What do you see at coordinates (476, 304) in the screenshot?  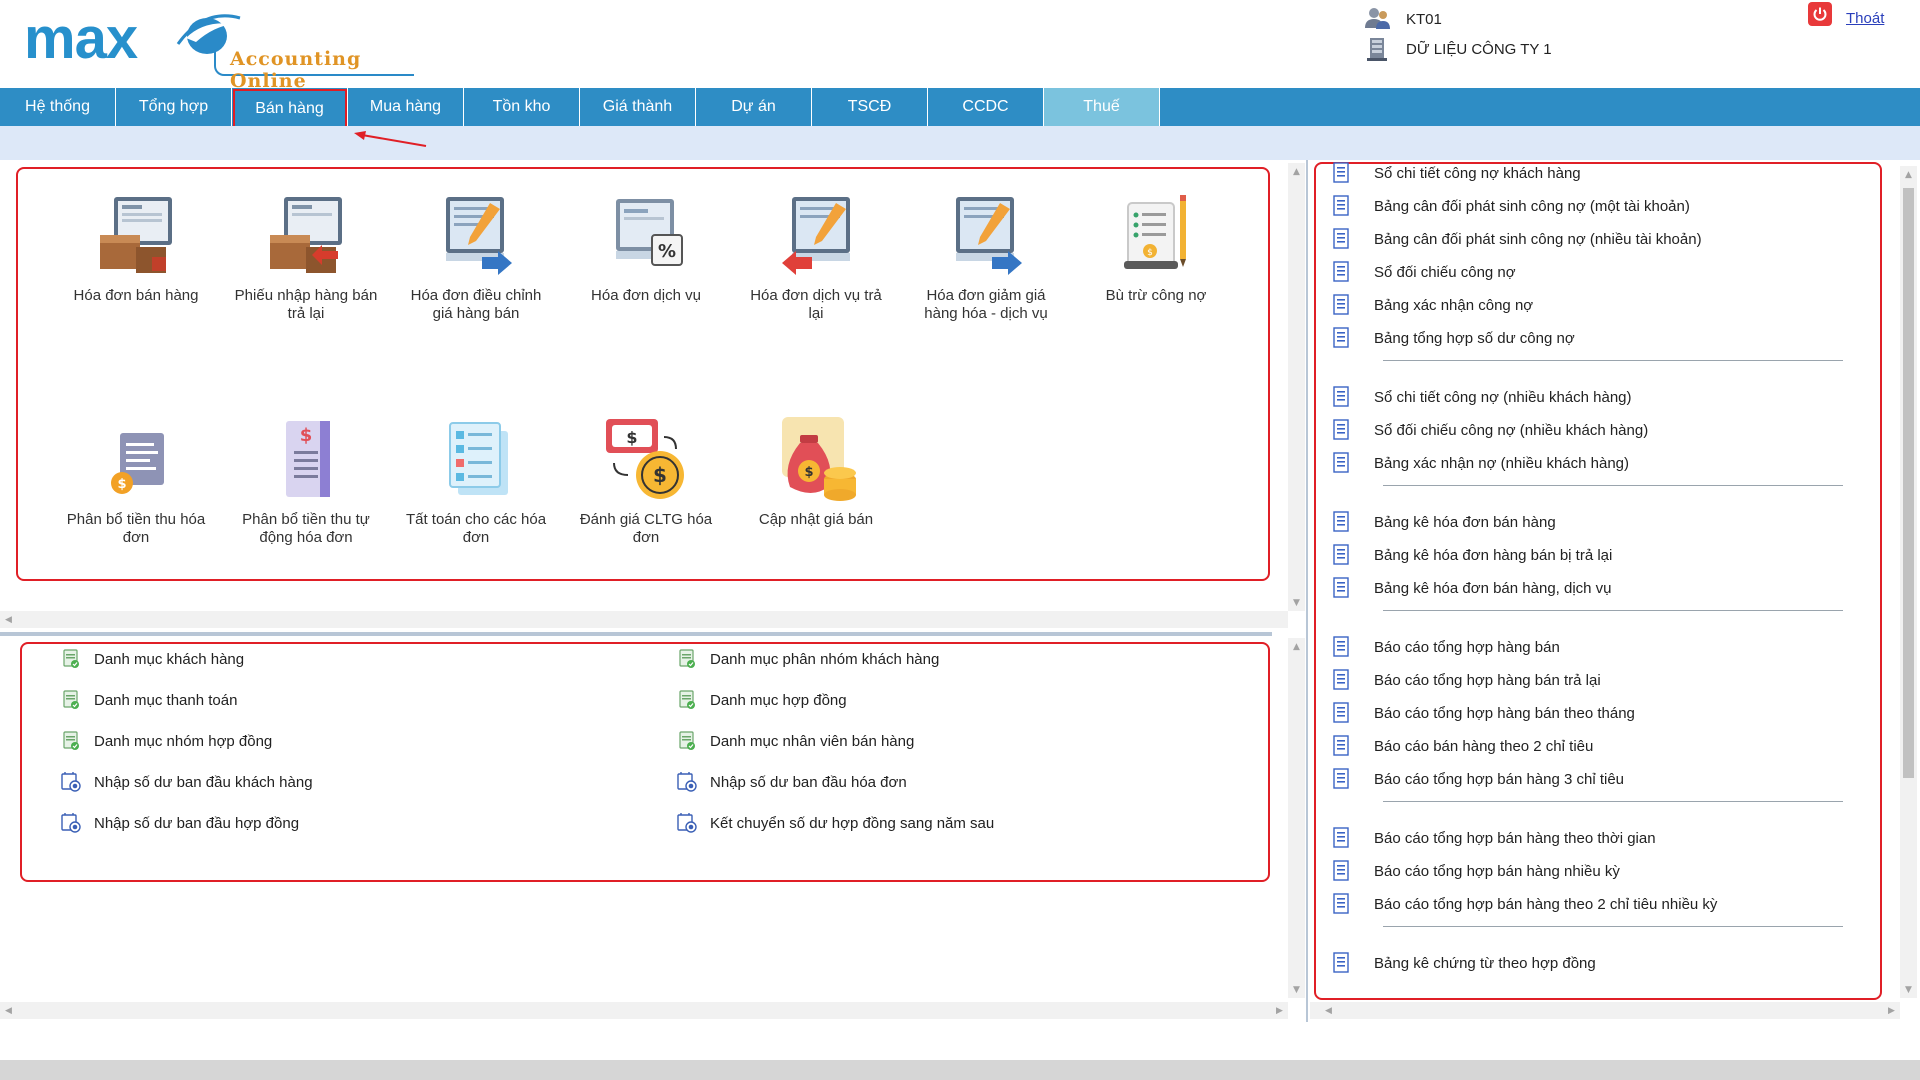 I see `func-label: Hóa đơn điều chỉnh giá hàng bán` at bounding box center [476, 304].